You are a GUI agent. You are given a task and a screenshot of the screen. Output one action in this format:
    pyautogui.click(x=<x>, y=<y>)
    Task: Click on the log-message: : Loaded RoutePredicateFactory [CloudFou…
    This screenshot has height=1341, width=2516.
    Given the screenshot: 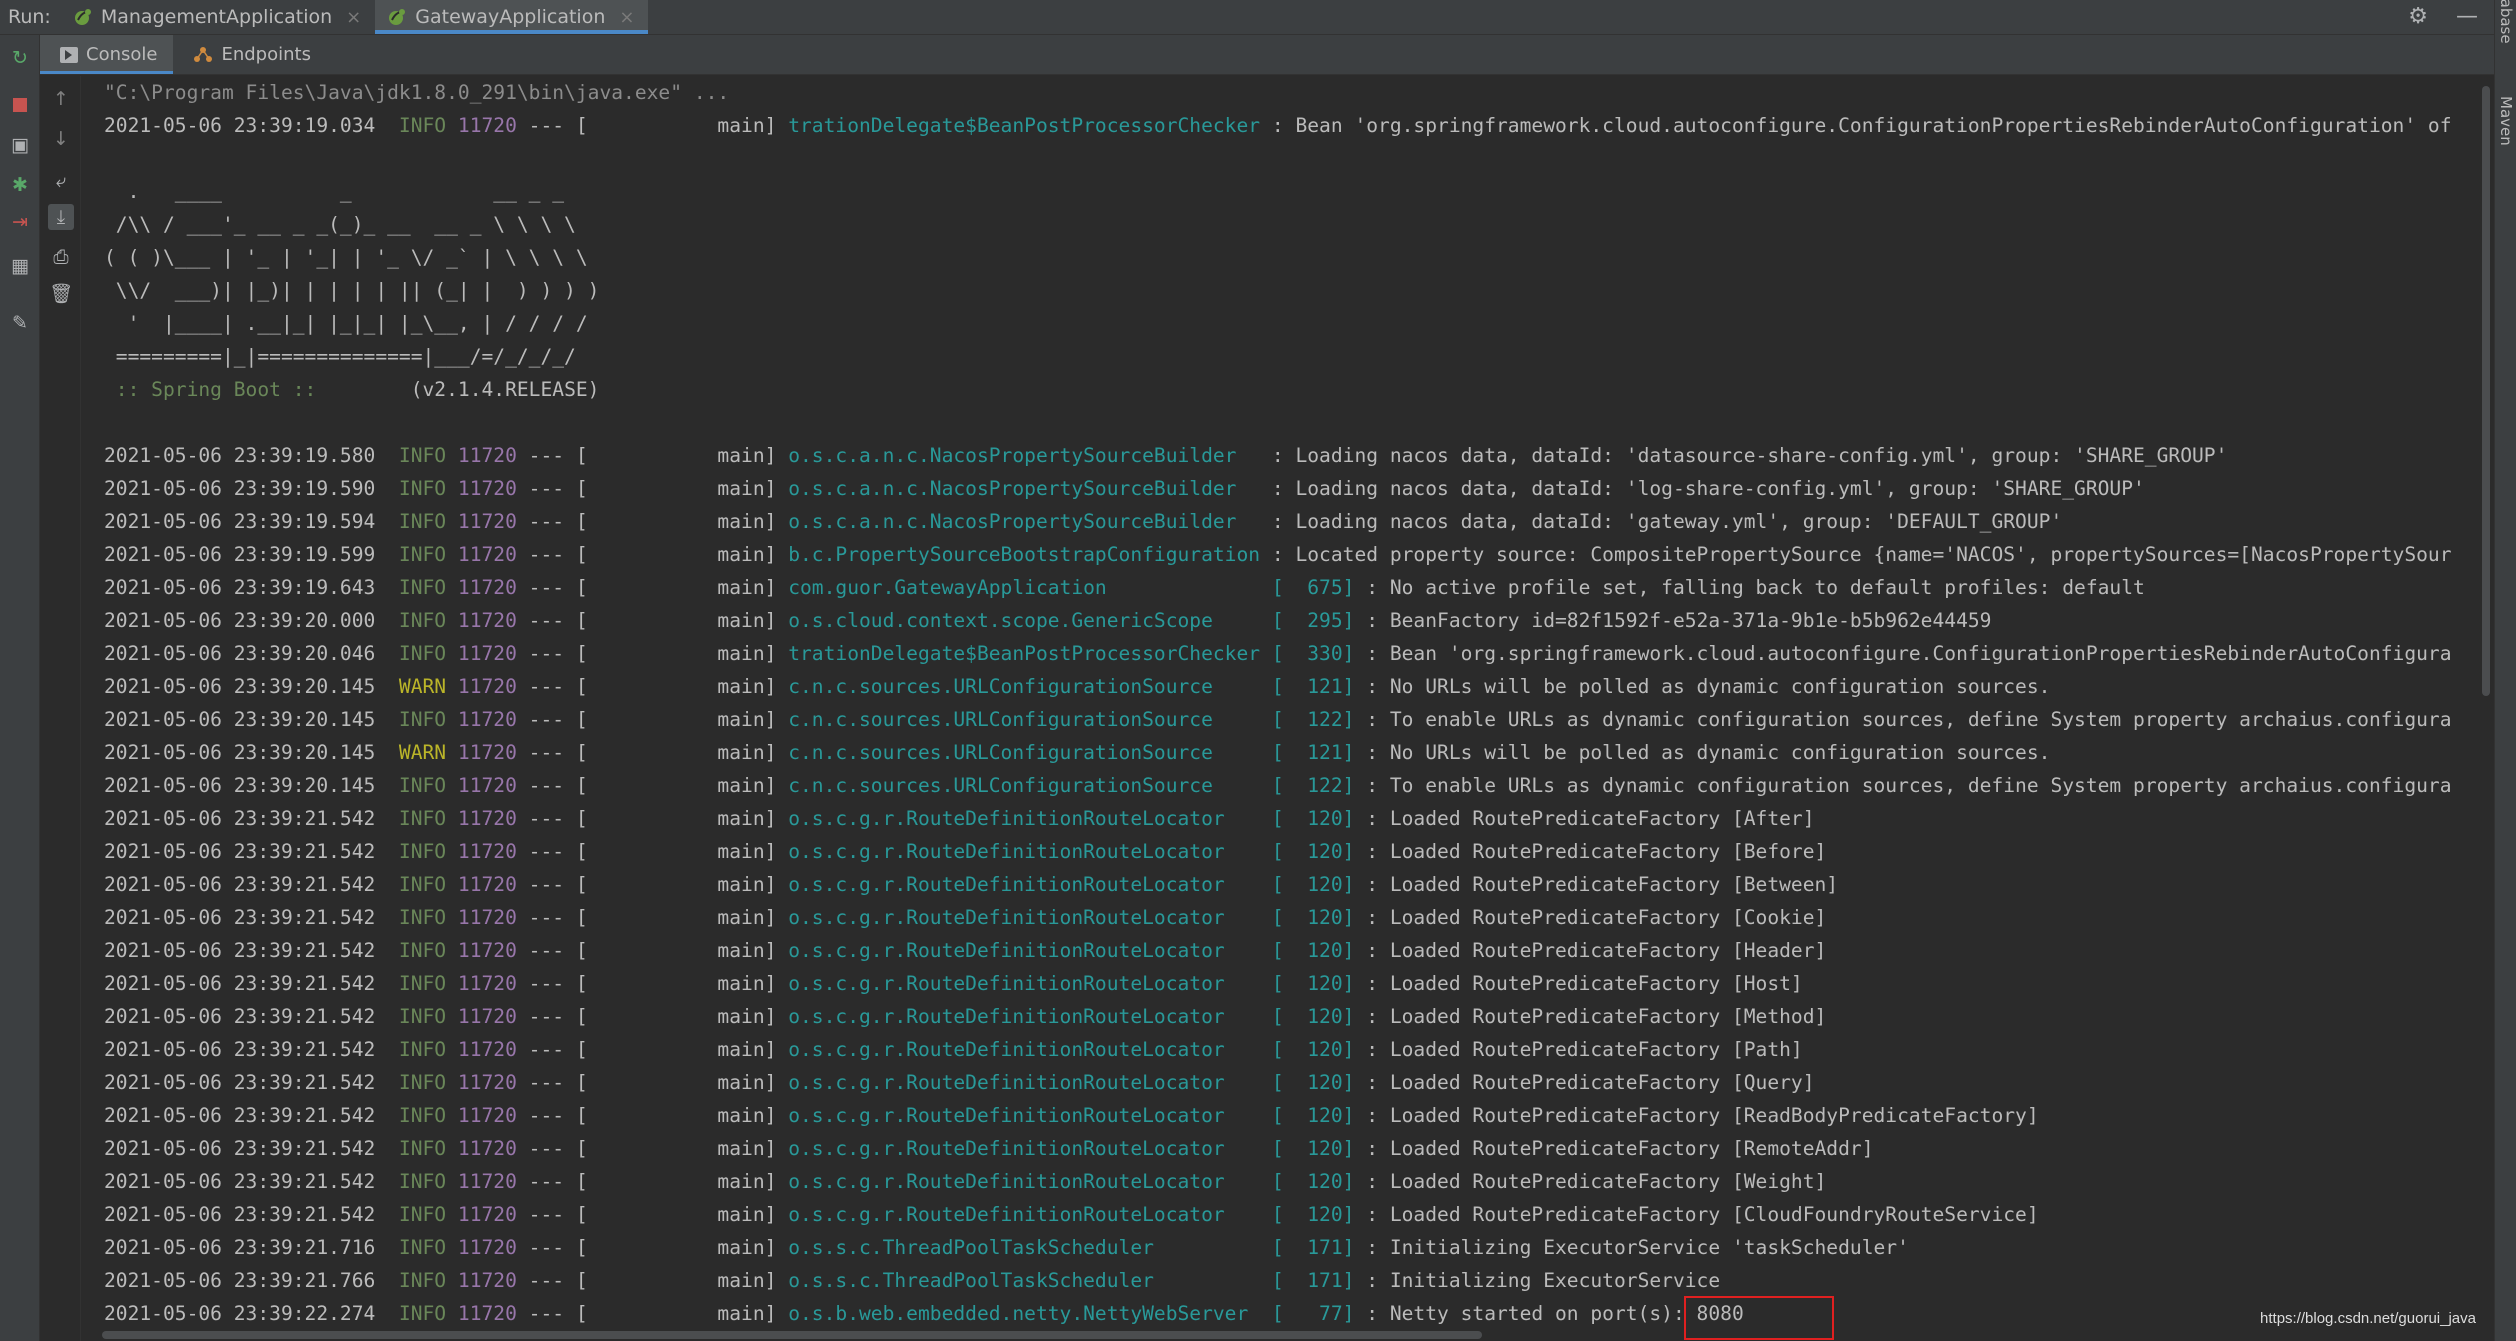 What is the action you would take?
    pyautogui.click(x=1696, y=1214)
    